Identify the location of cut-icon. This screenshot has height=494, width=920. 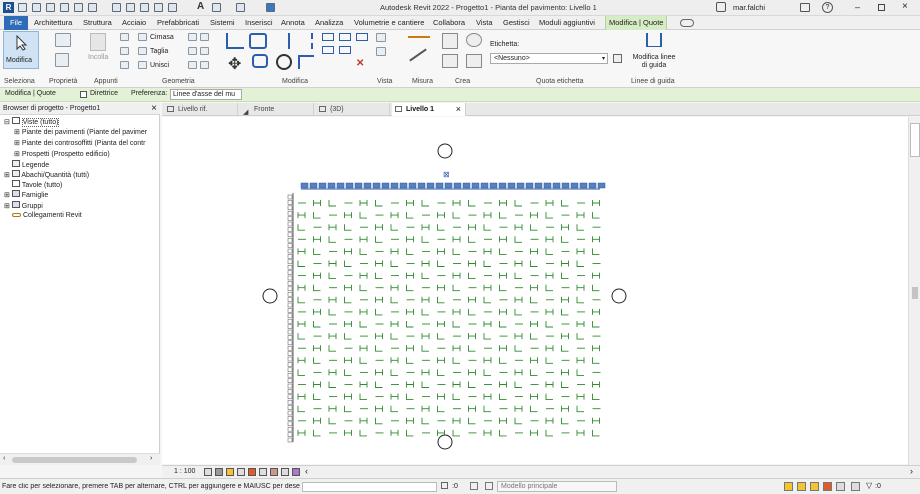
(124, 37).